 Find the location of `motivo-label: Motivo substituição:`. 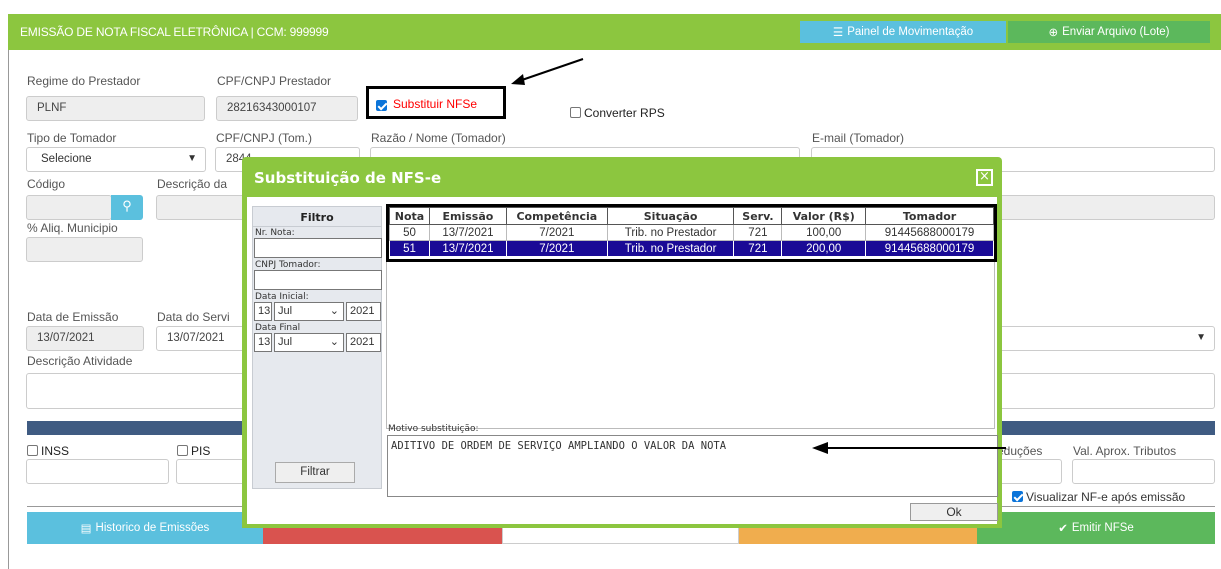

motivo-label: Motivo substituição: is located at coordinates (433, 429).